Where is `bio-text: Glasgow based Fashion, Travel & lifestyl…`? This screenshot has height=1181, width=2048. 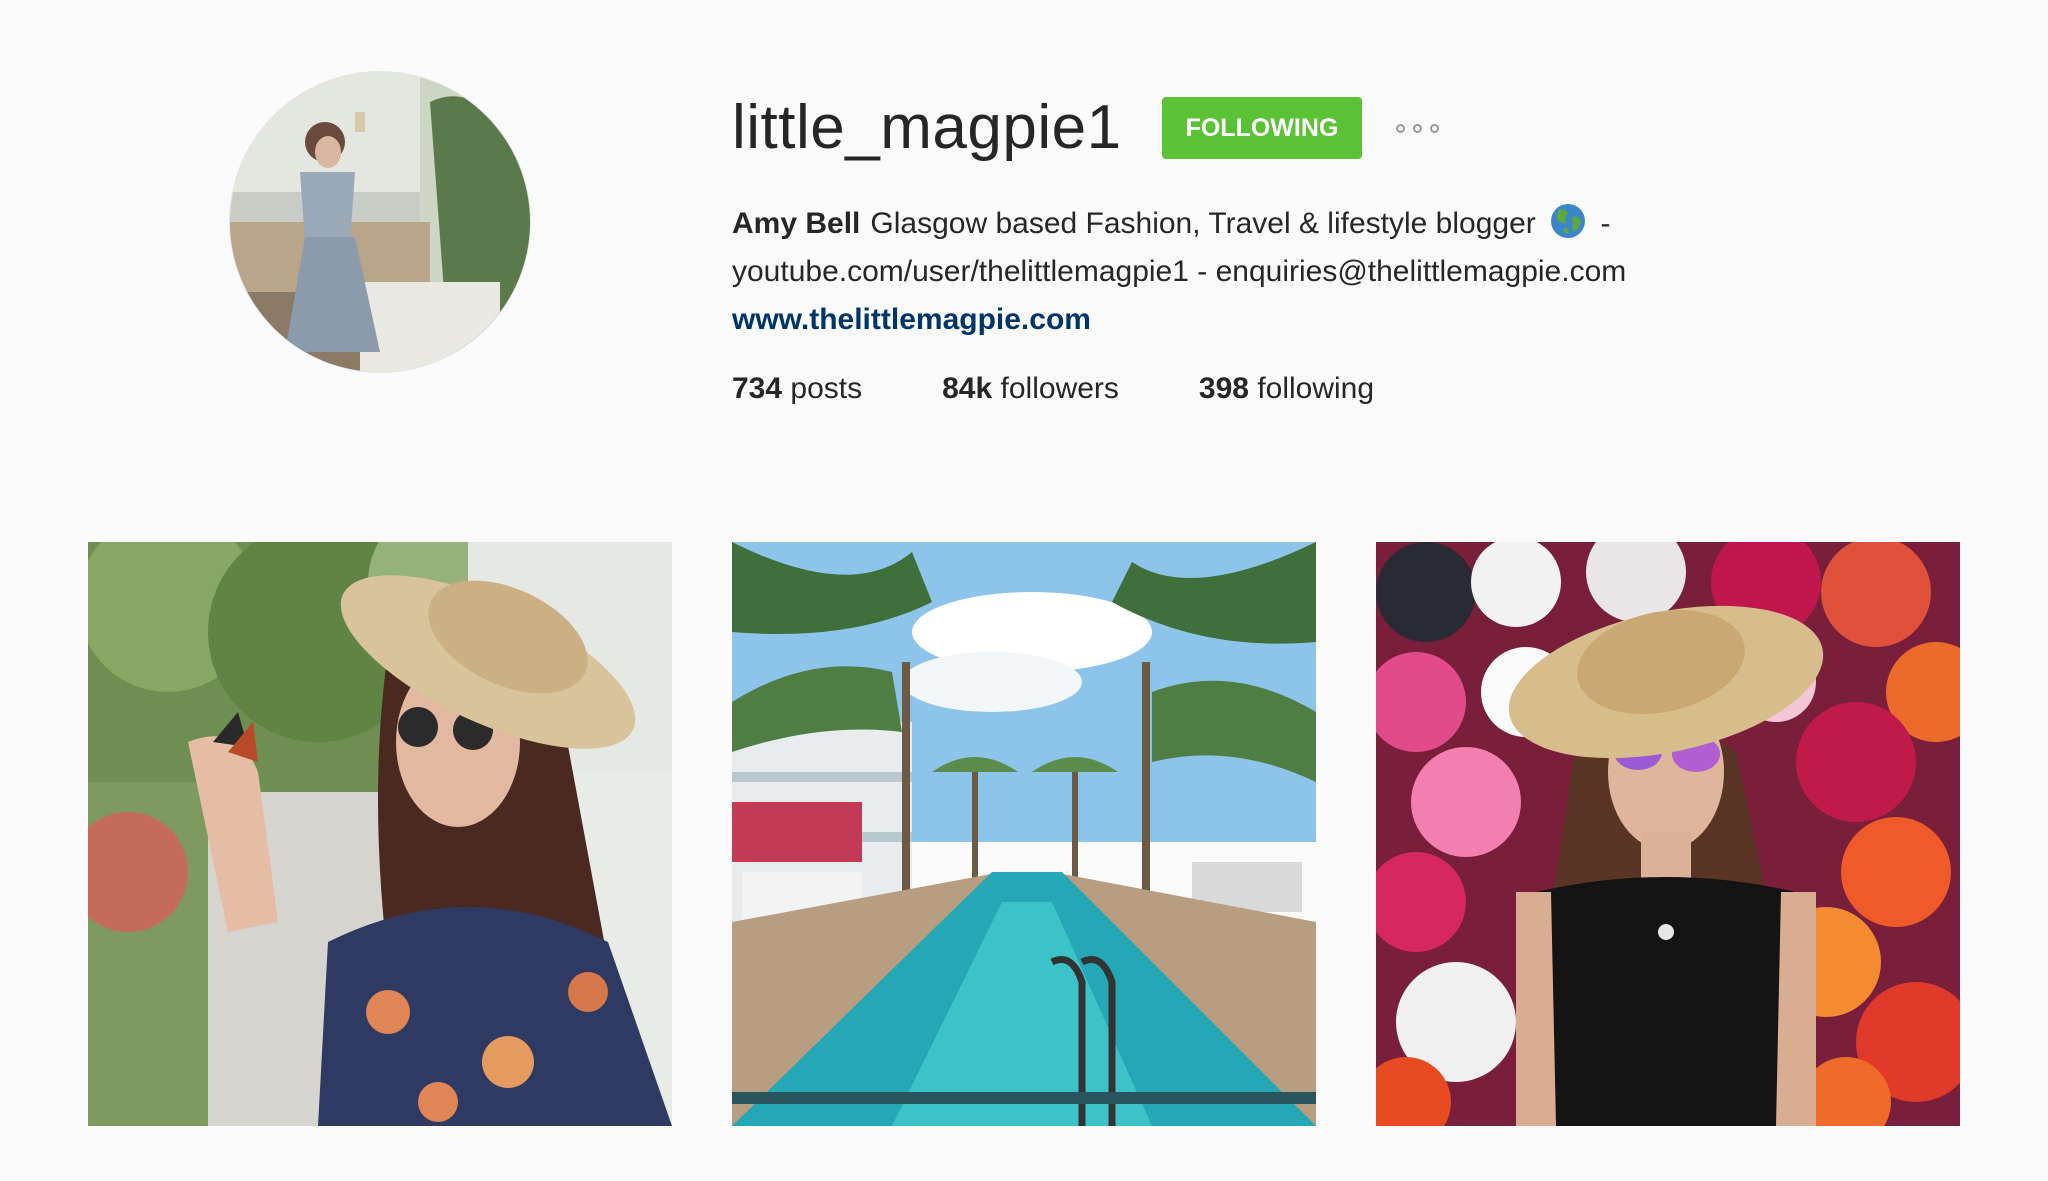
bio-text: Glasgow based Fashion, Travel & lifestyl… is located at coordinates (1203, 223).